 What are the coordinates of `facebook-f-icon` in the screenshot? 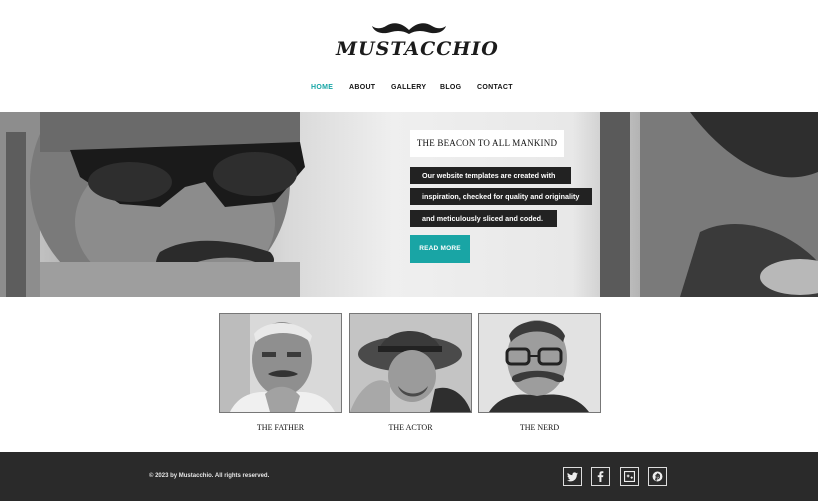 It's located at (600, 476).